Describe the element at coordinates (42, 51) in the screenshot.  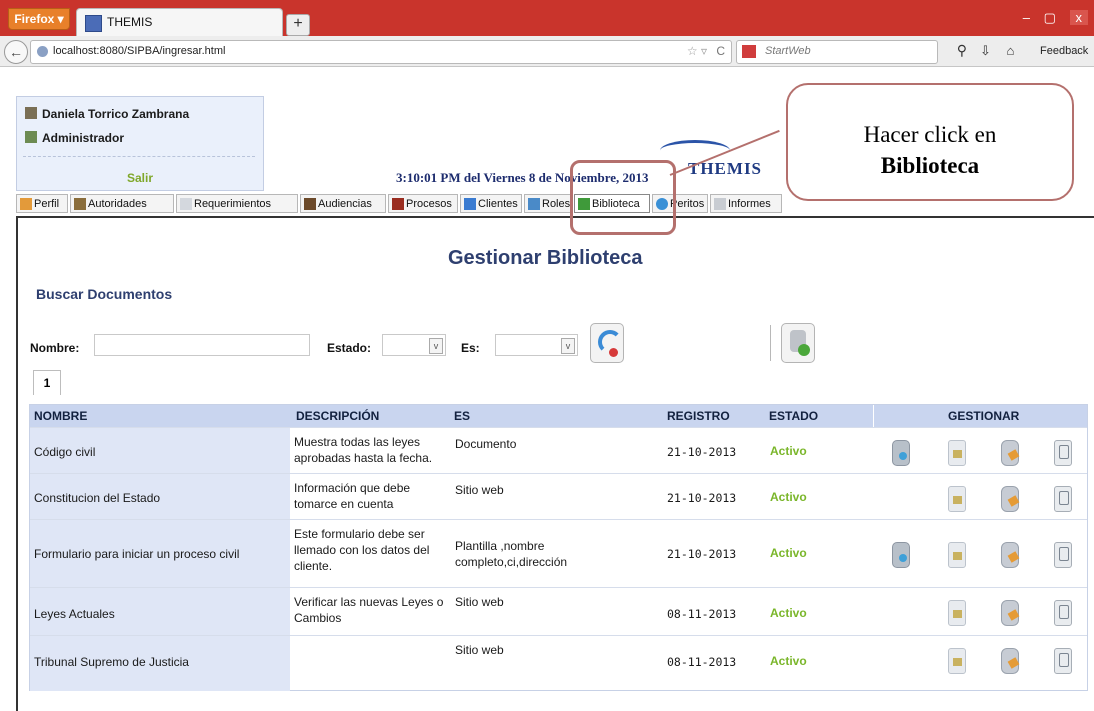
I see `globe-icon` at that location.